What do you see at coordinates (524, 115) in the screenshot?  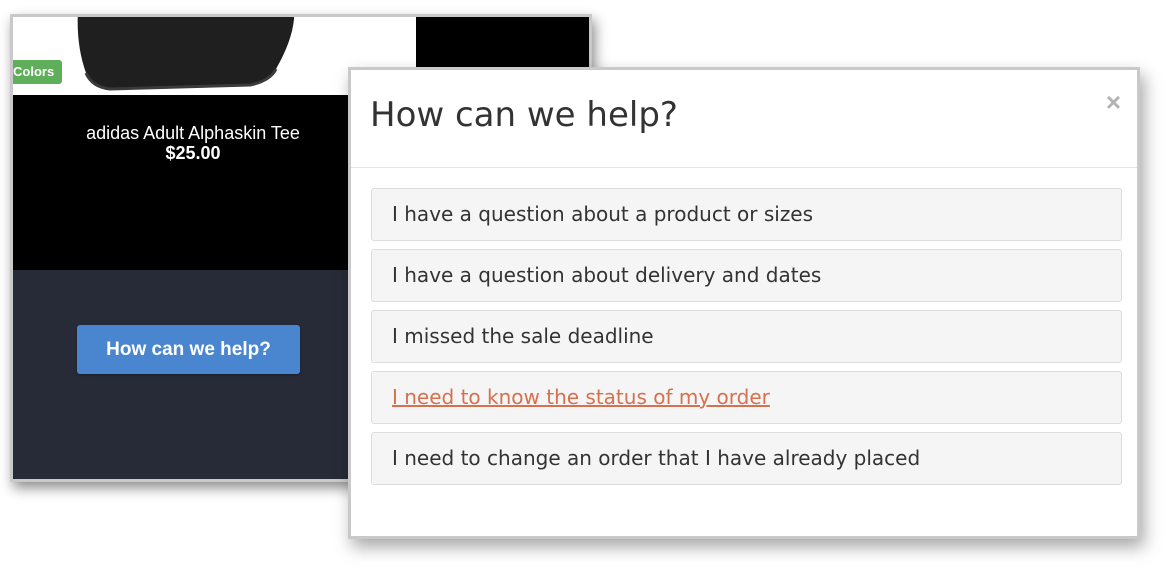 I see `modal-title: How can we help?` at bounding box center [524, 115].